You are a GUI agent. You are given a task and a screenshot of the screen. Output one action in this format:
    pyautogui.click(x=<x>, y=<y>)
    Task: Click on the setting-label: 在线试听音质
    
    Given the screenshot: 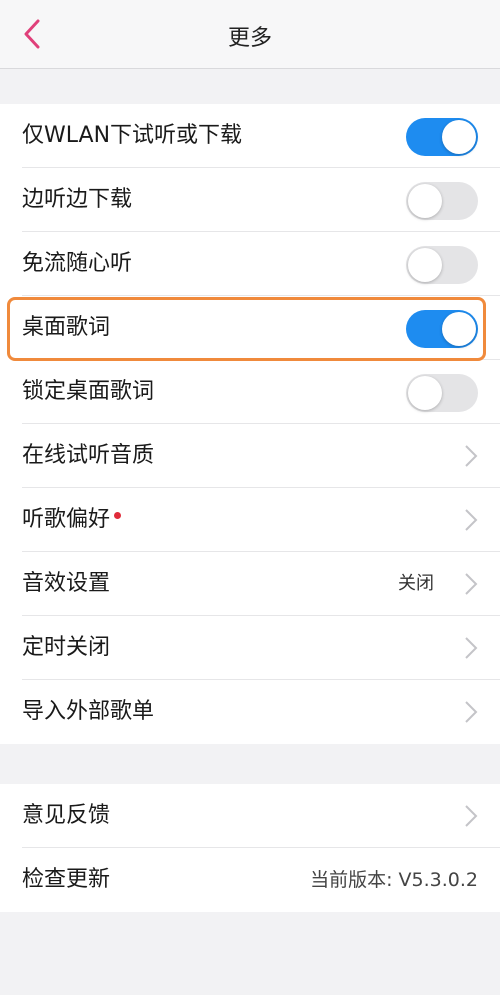 What is the action you would take?
    pyautogui.click(x=88, y=455)
    